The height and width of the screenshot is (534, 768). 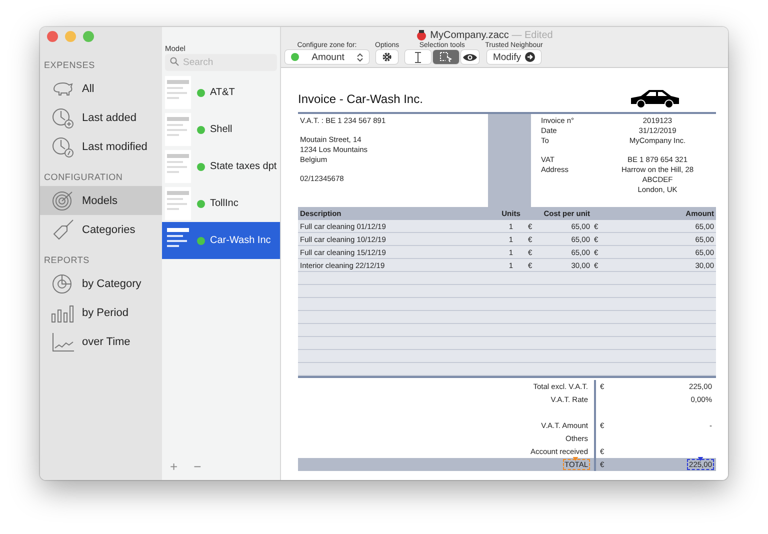 What do you see at coordinates (655, 99) in the screenshot?
I see `car-icon` at bounding box center [655, 99].